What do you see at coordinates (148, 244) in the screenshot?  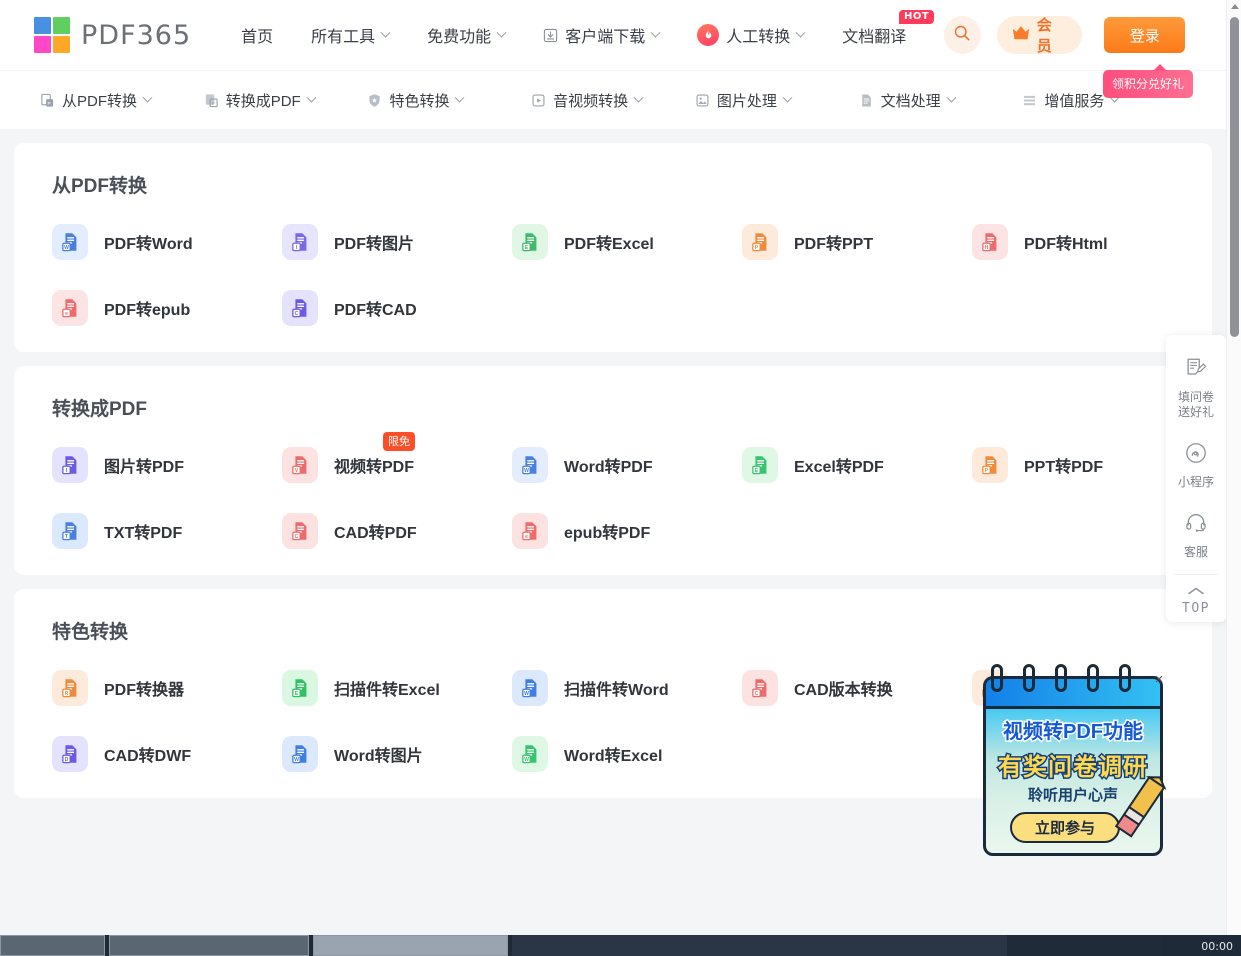 I see `tool-label: PDF转Word` at bounding box center [148, 244].